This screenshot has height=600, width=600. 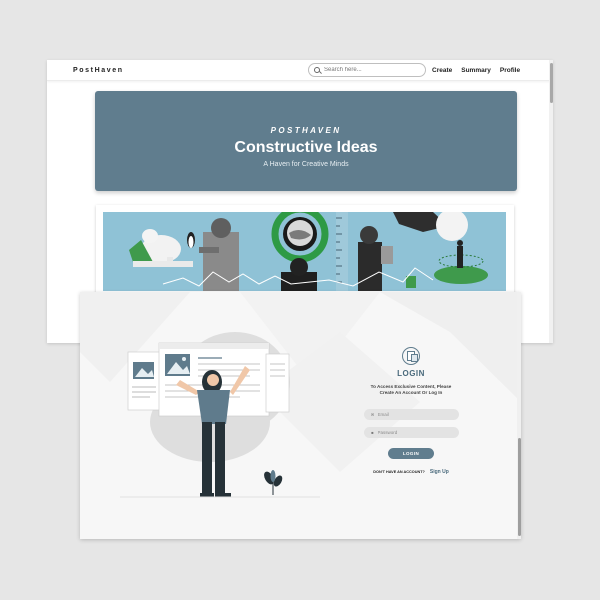 I want to click on email-field: ✉, so click(x=411, y=414).